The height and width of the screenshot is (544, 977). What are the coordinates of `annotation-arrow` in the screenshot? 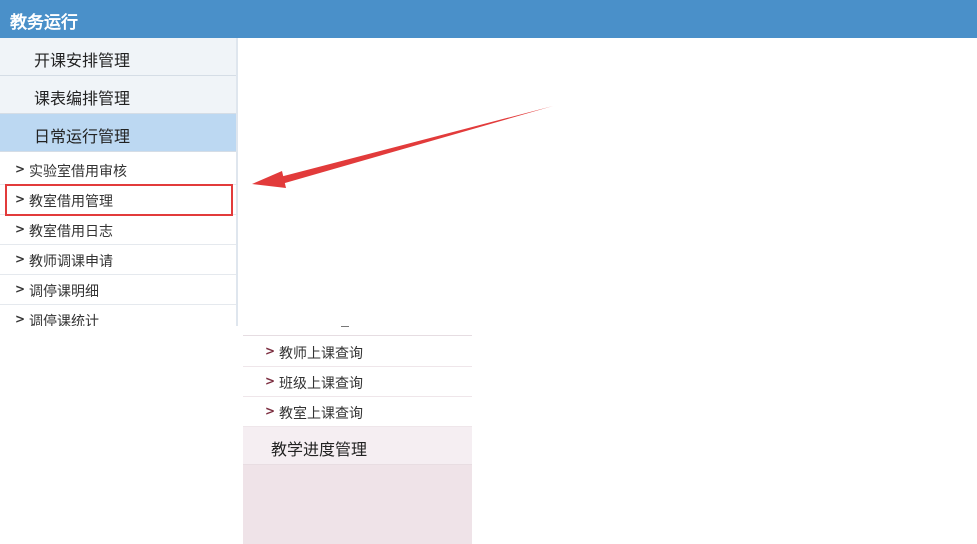 It's located at (402, 147).